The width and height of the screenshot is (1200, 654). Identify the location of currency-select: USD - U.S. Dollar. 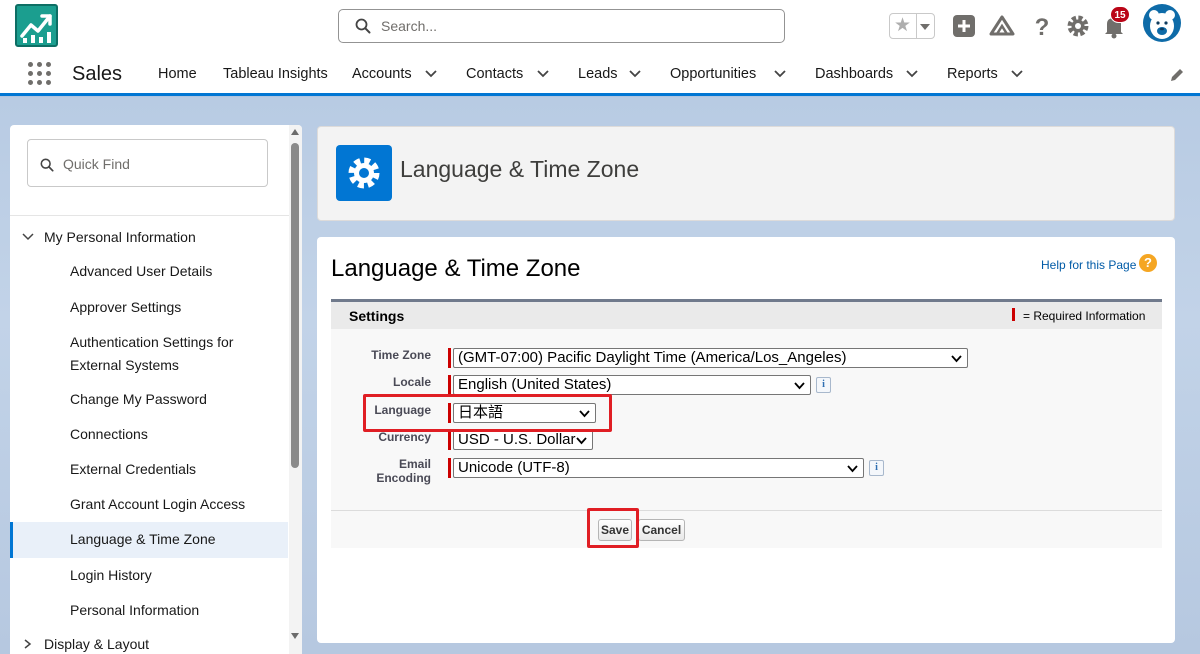
(523, 440).